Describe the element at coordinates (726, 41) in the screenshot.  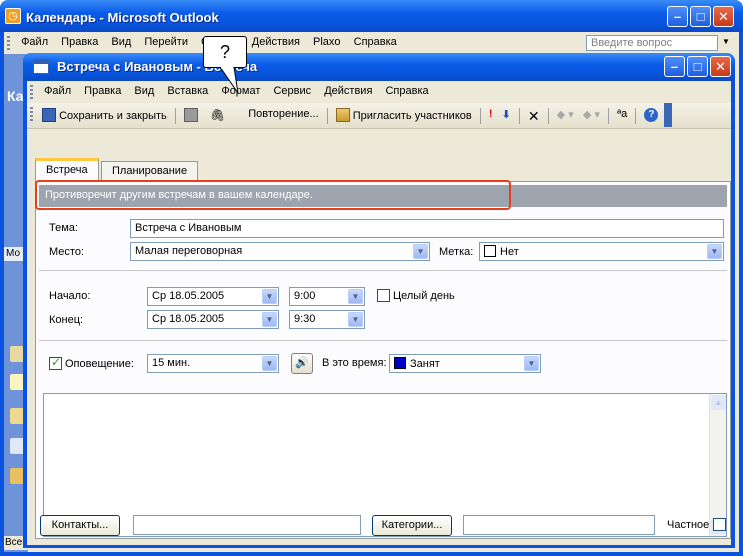
I see `help-dropdown-icon: ▼` at that location.